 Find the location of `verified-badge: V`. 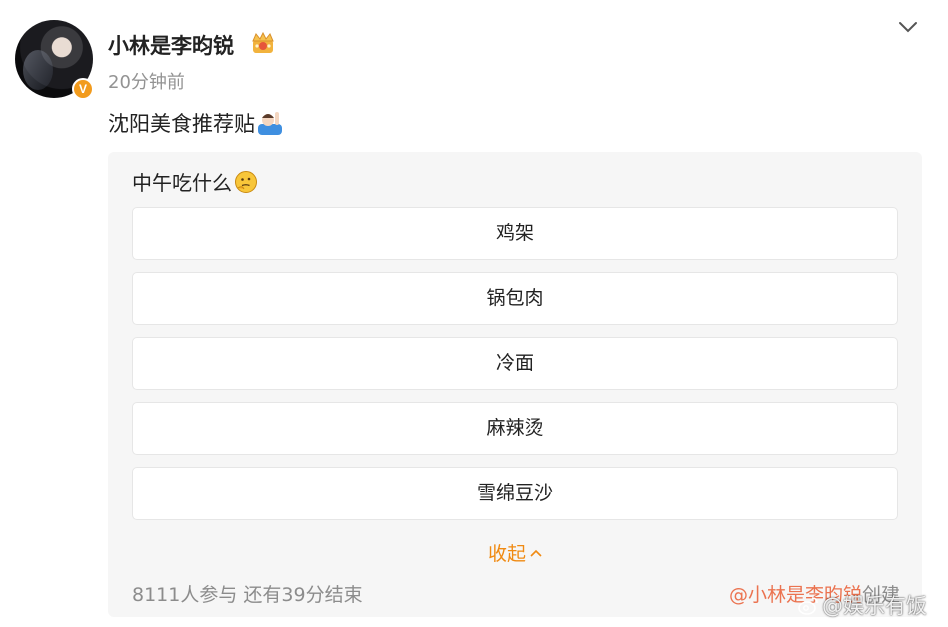

verified-badge: V is located at coordinates (83, 89).